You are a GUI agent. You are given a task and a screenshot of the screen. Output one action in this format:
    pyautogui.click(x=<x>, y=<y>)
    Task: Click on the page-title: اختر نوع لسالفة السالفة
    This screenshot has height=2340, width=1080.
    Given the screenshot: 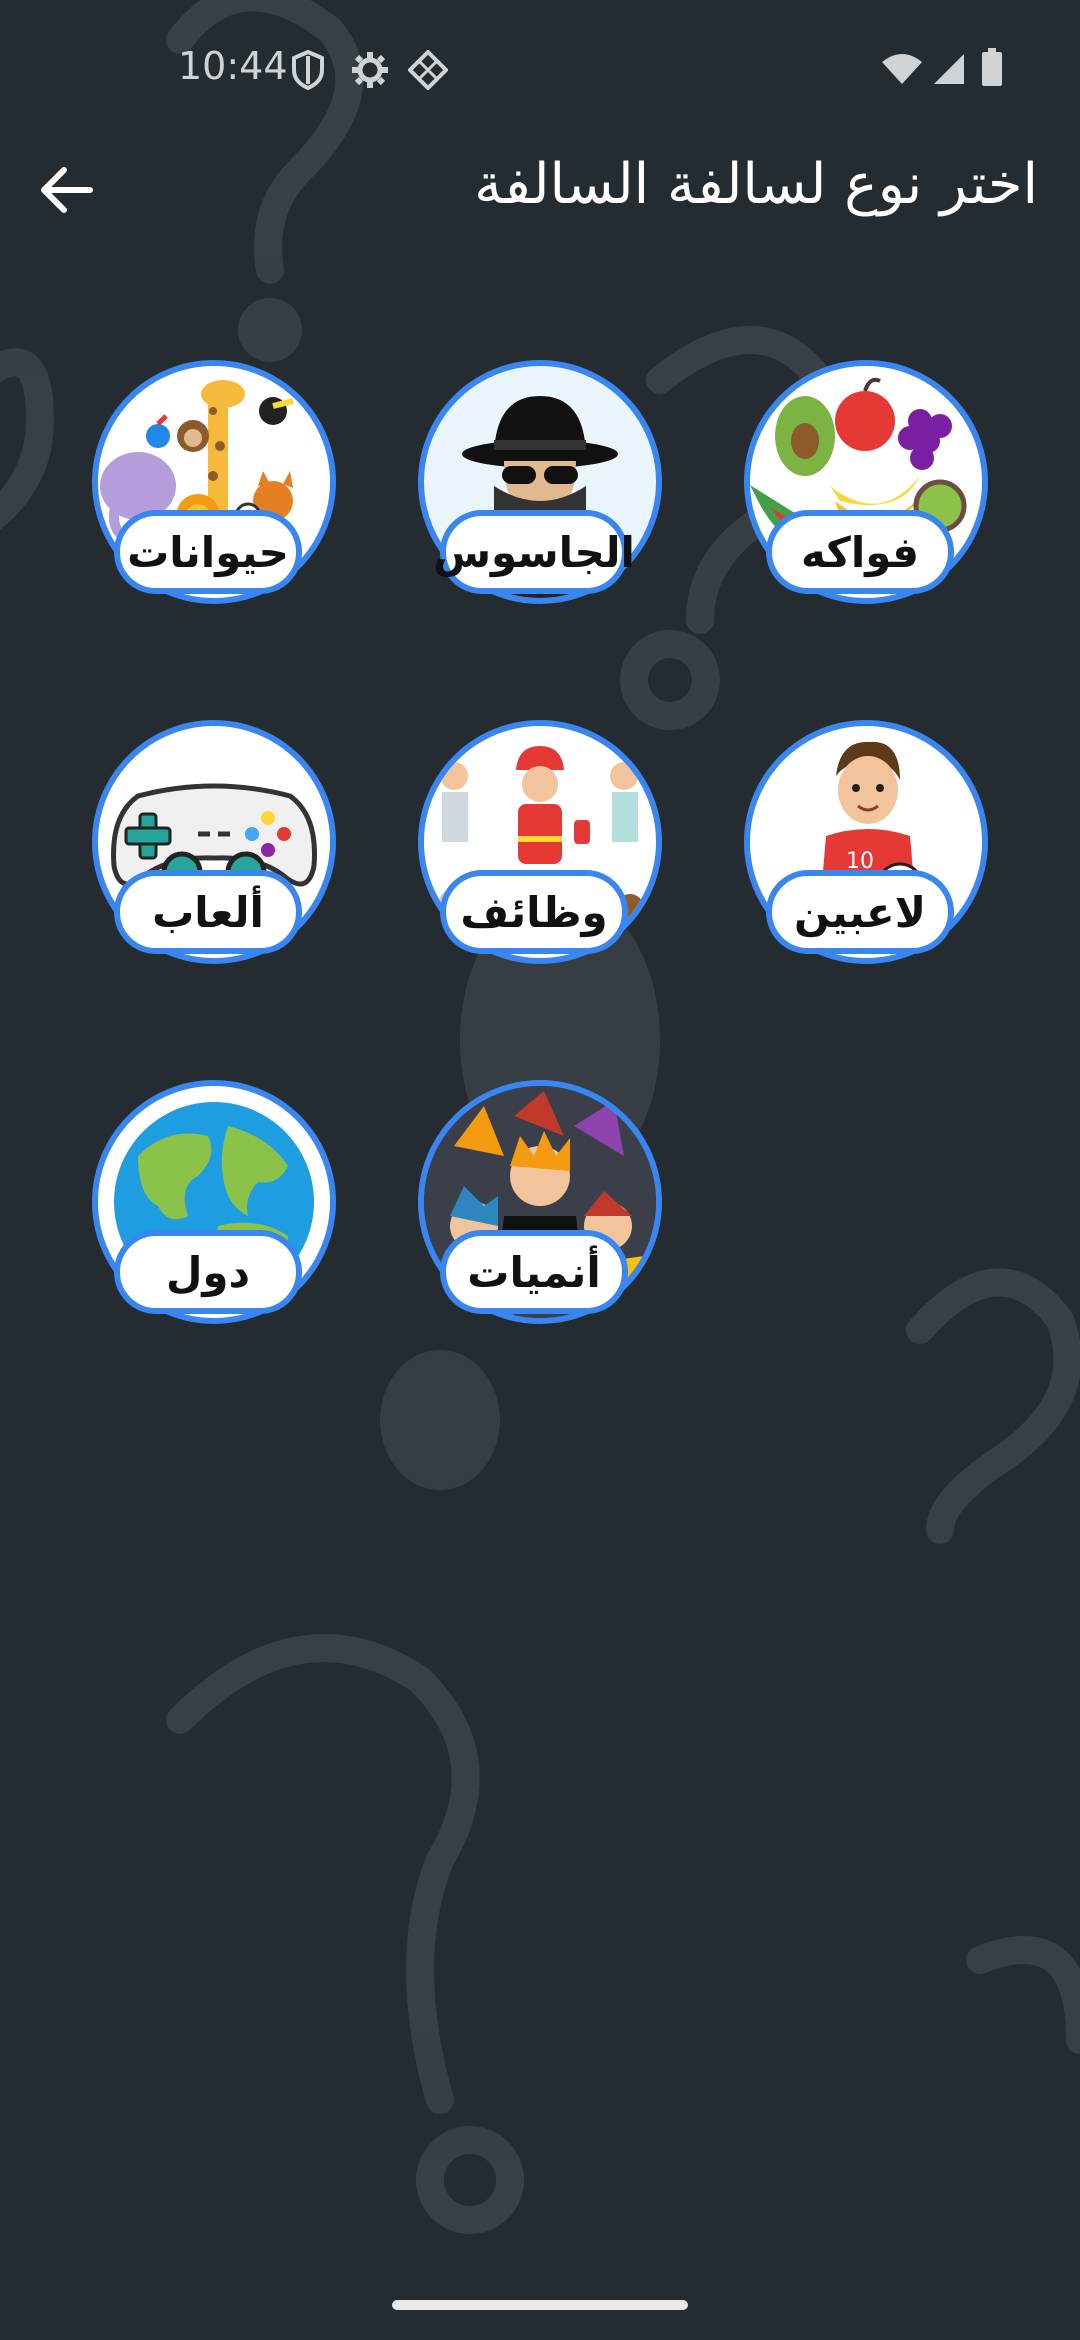 What is the action you would take?
    pyautogui.click(x=756, y=184)
    